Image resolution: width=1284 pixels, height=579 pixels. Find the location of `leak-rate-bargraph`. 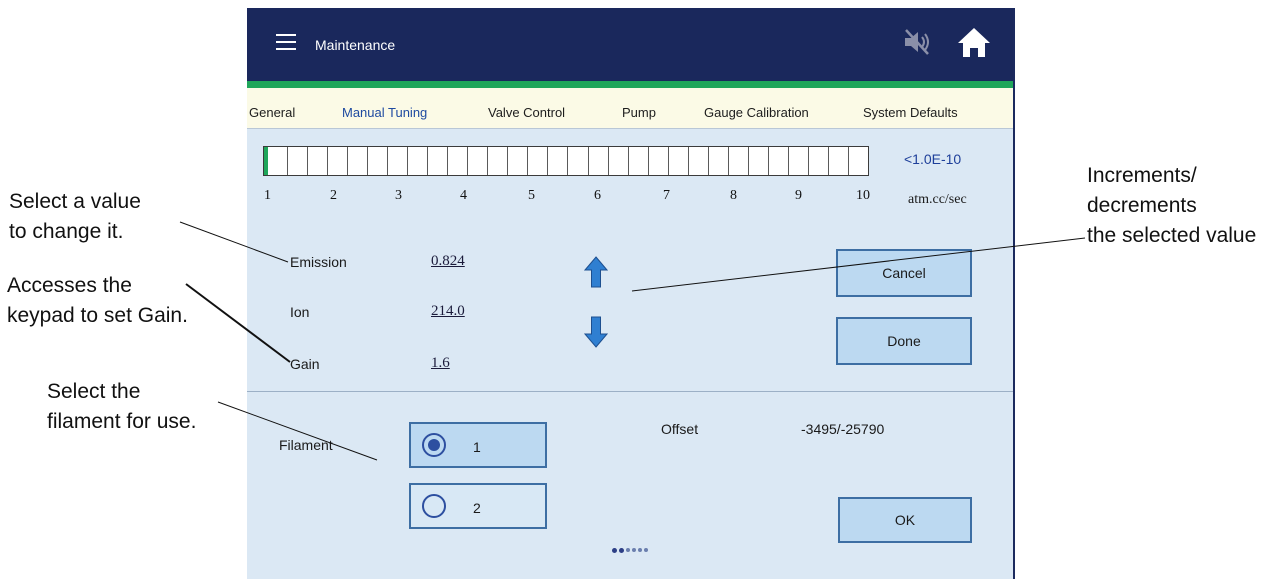

leak-rate-bargraph is located at coordinates (566, 161).